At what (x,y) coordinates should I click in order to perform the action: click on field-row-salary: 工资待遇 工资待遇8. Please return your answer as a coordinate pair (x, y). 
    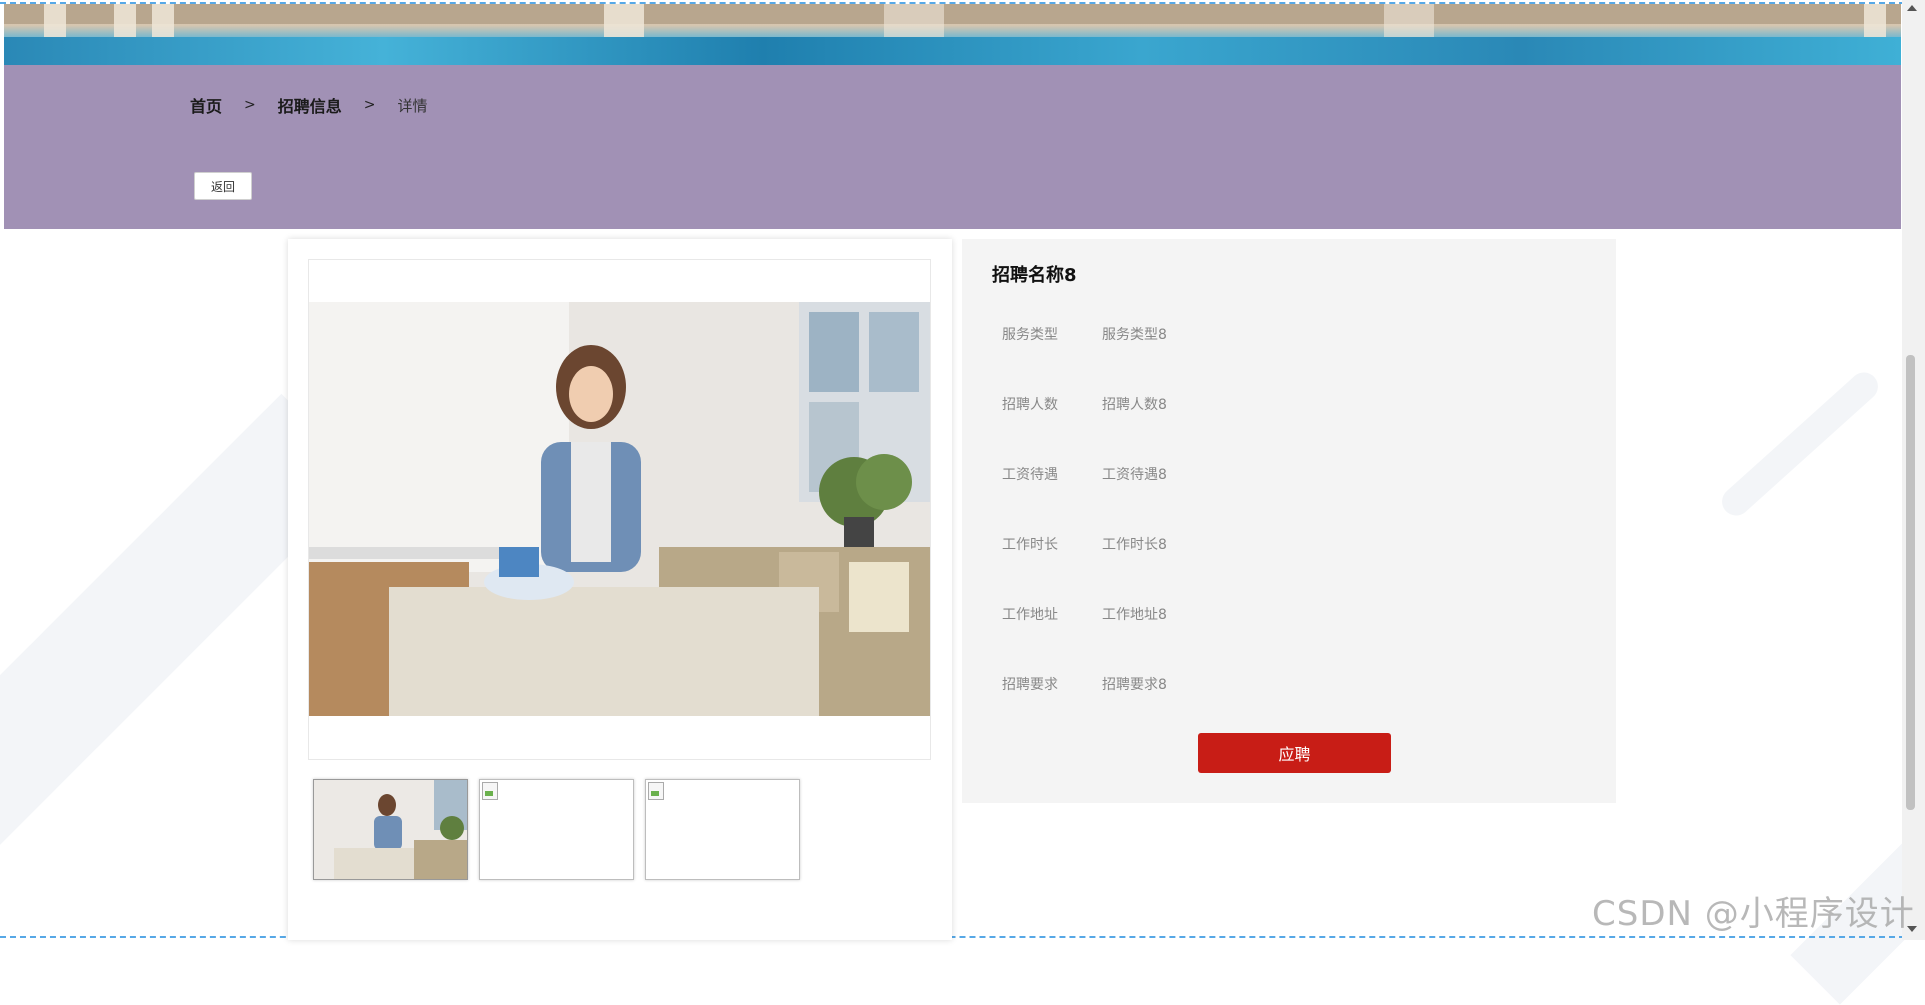
    Looking at the image, I should click on (1084, 499).